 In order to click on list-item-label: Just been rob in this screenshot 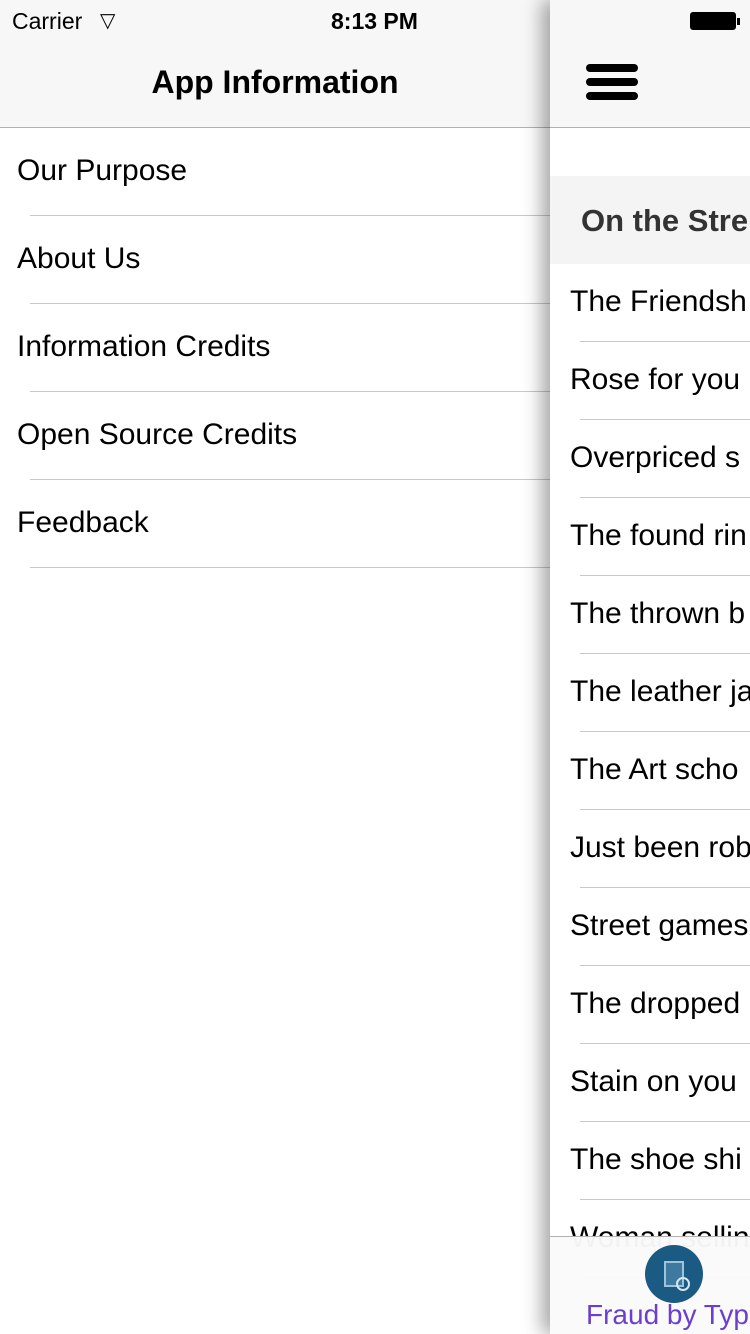, I will do `click(660, 847)`.